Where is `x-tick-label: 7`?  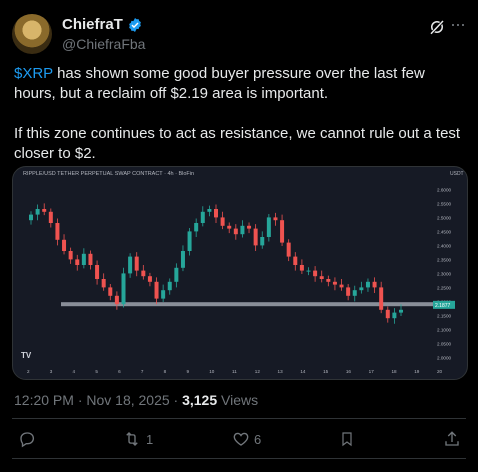 x-tick-label: 7 is located at coordinates (142, 371).